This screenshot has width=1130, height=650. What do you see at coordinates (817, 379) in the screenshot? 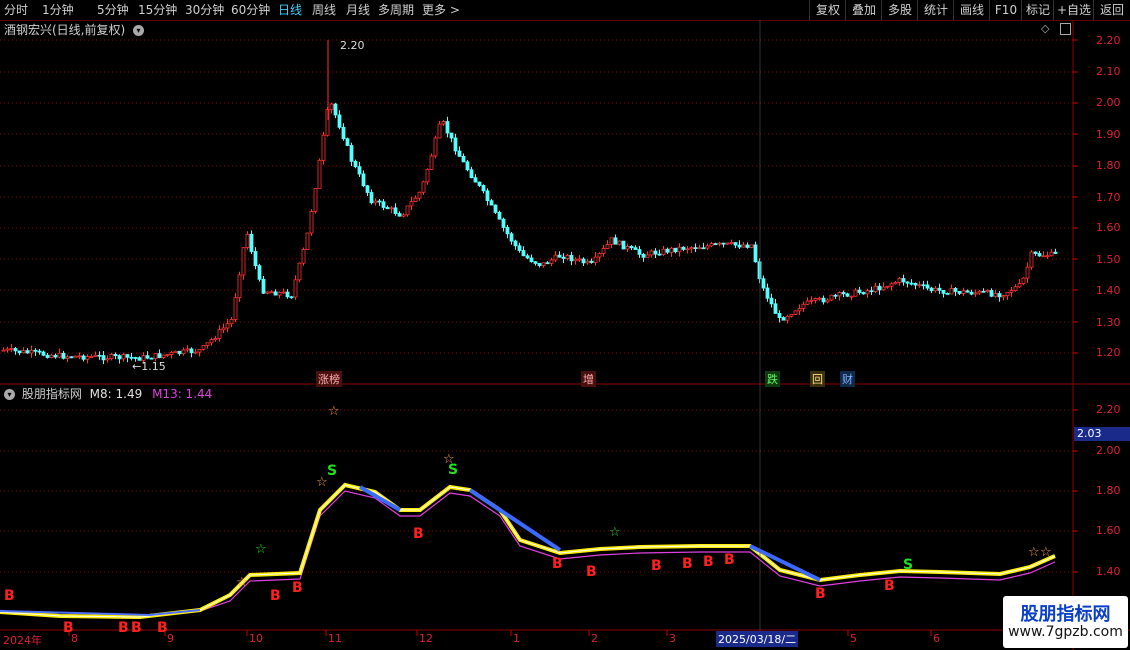
I see `event-marker: 回` at bounding box center [817, 379].